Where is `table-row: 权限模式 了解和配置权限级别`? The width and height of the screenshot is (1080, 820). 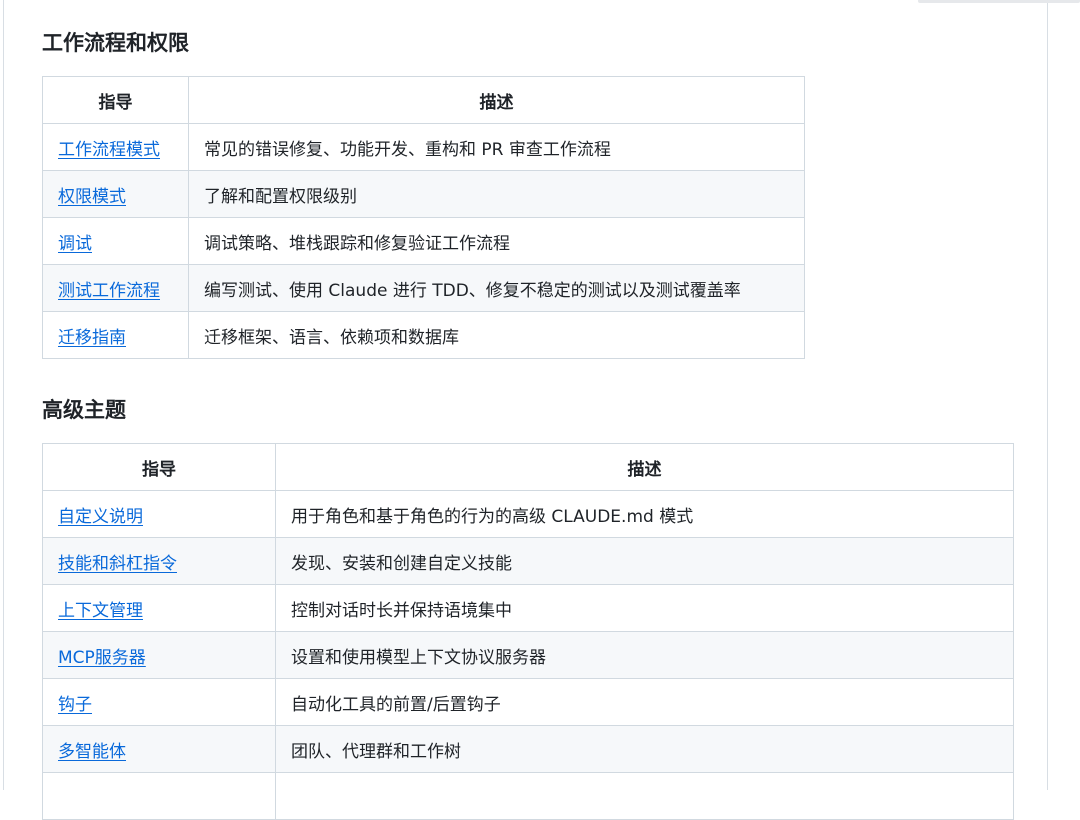 table-row: 权限模式 了解和配置权限级别 is located at coordinates (423, 194).